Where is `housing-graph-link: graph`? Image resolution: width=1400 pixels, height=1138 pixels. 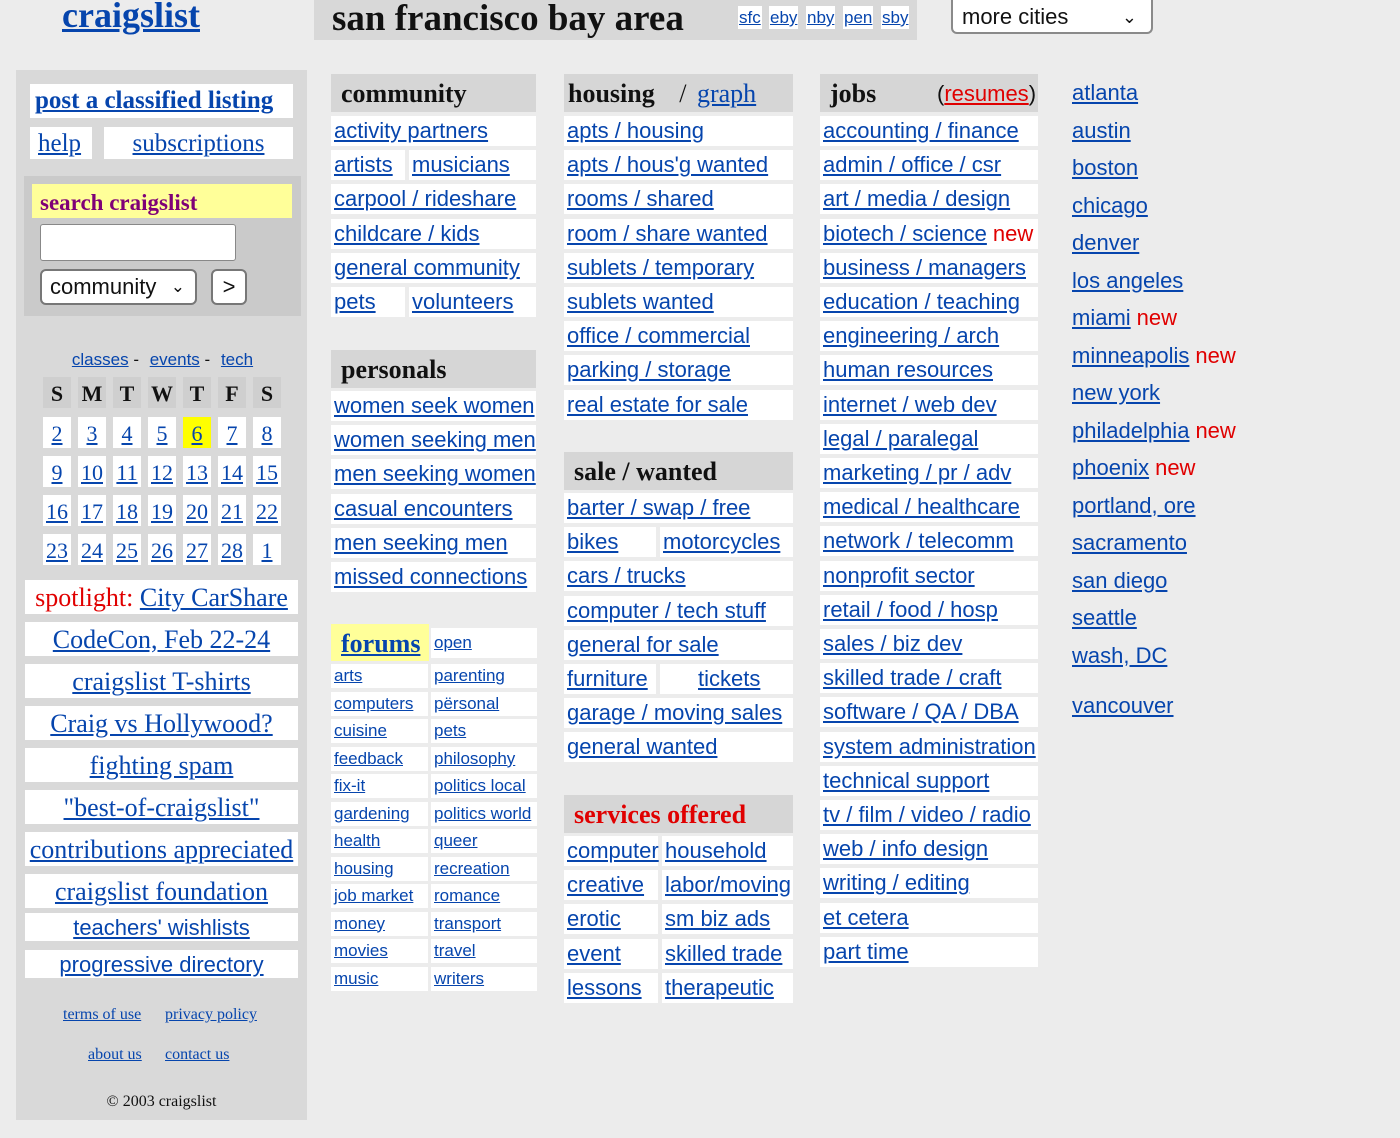
housing-graph-link: graph is located at coordinates (726, 93).